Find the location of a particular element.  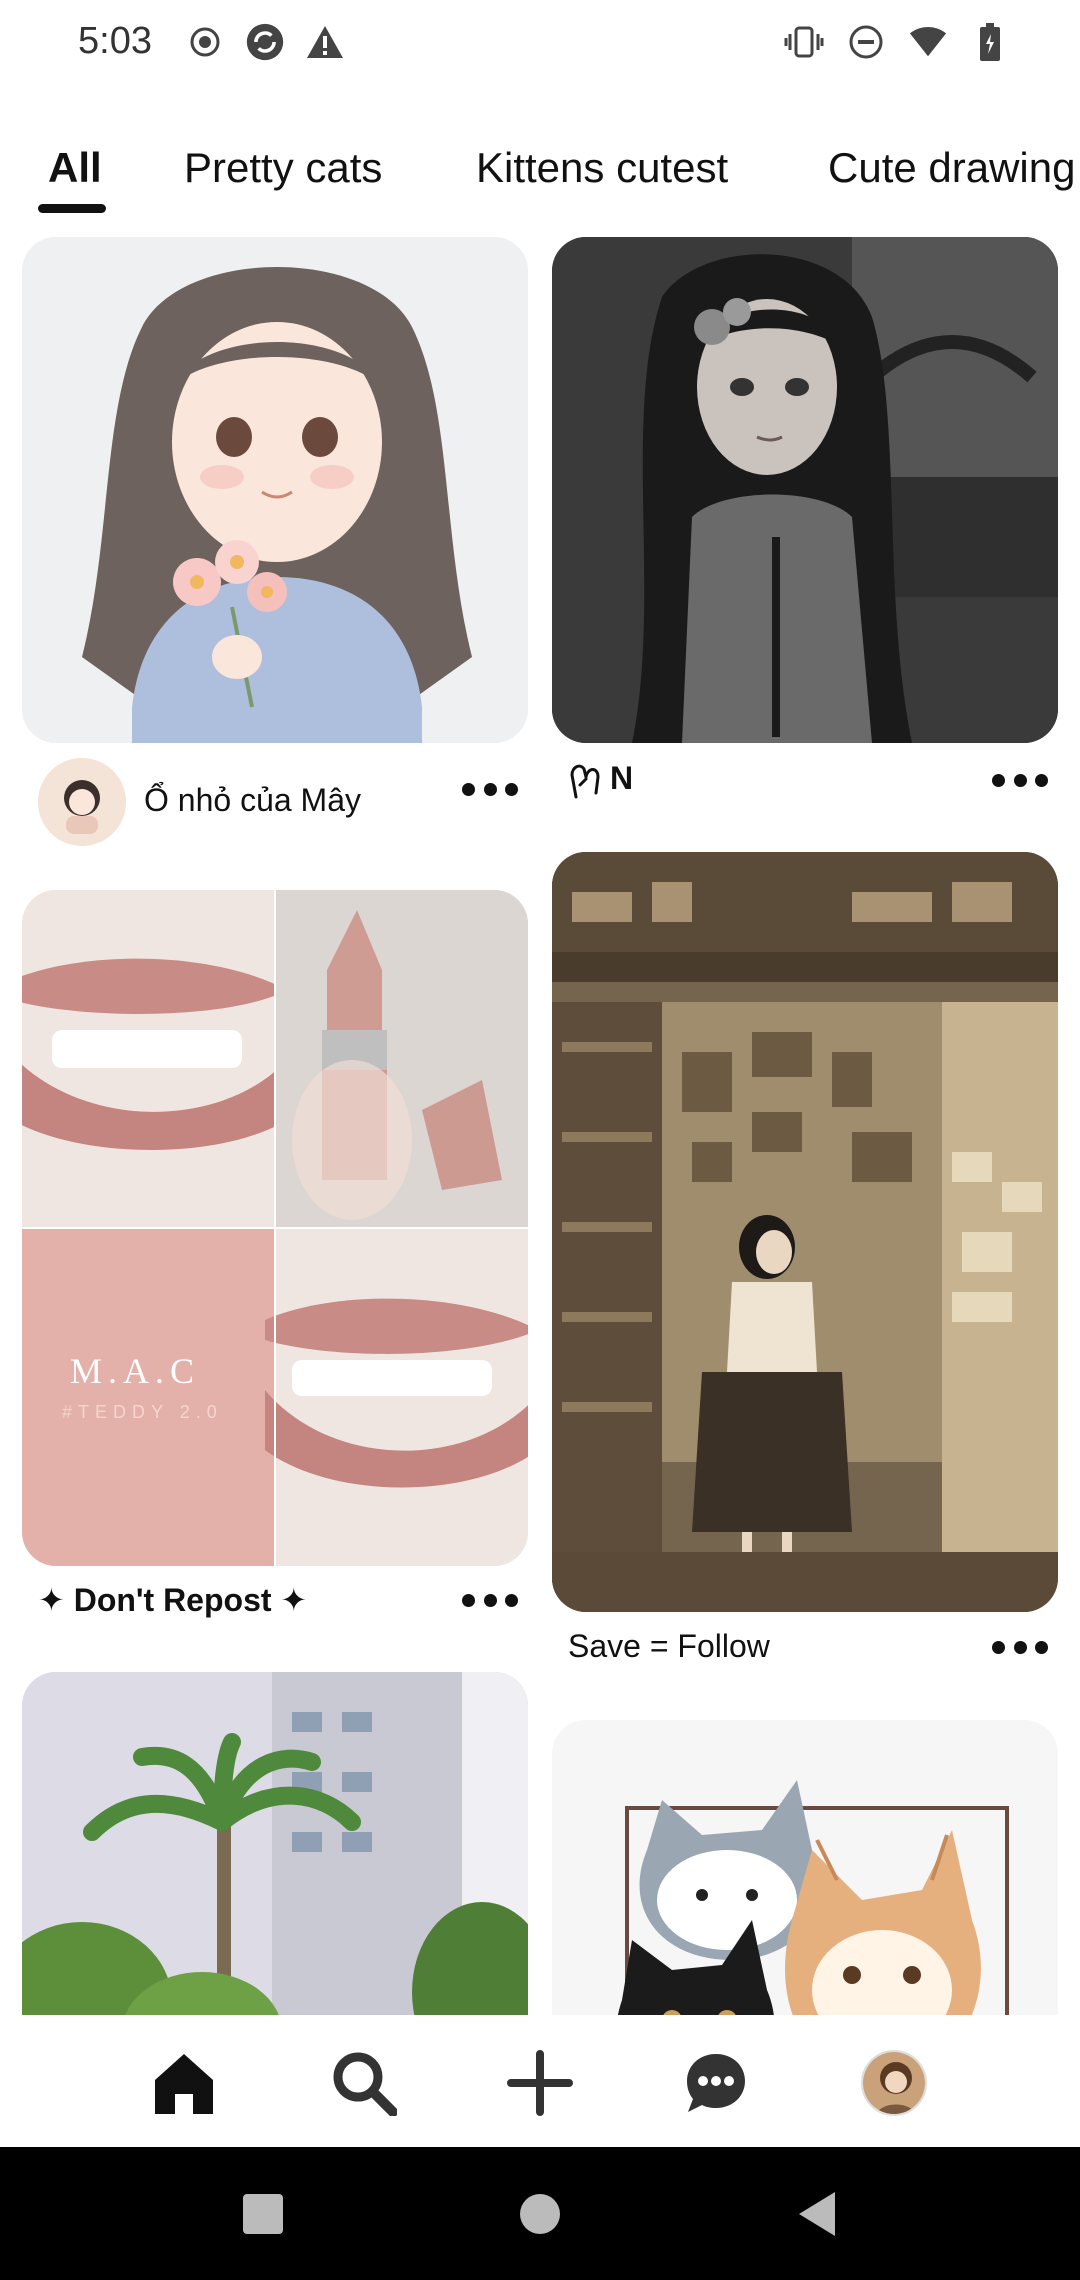

overlay-brand-text: M.A.C is located at coordinates (135, 1371).